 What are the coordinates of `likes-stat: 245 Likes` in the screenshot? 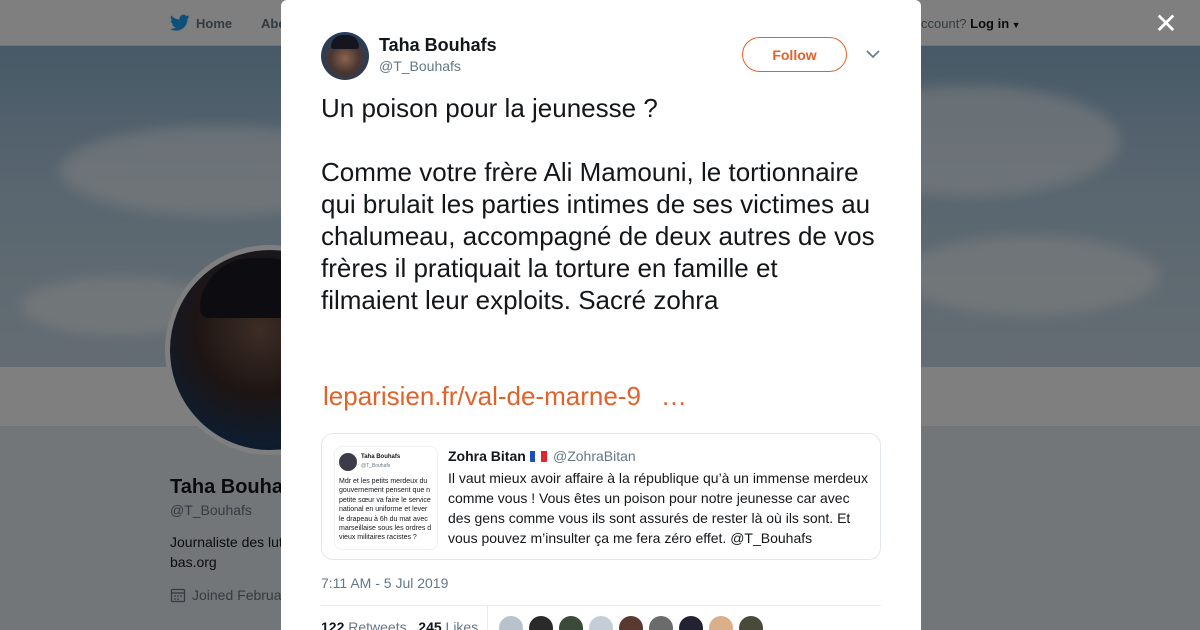 It's located at (448, 624).